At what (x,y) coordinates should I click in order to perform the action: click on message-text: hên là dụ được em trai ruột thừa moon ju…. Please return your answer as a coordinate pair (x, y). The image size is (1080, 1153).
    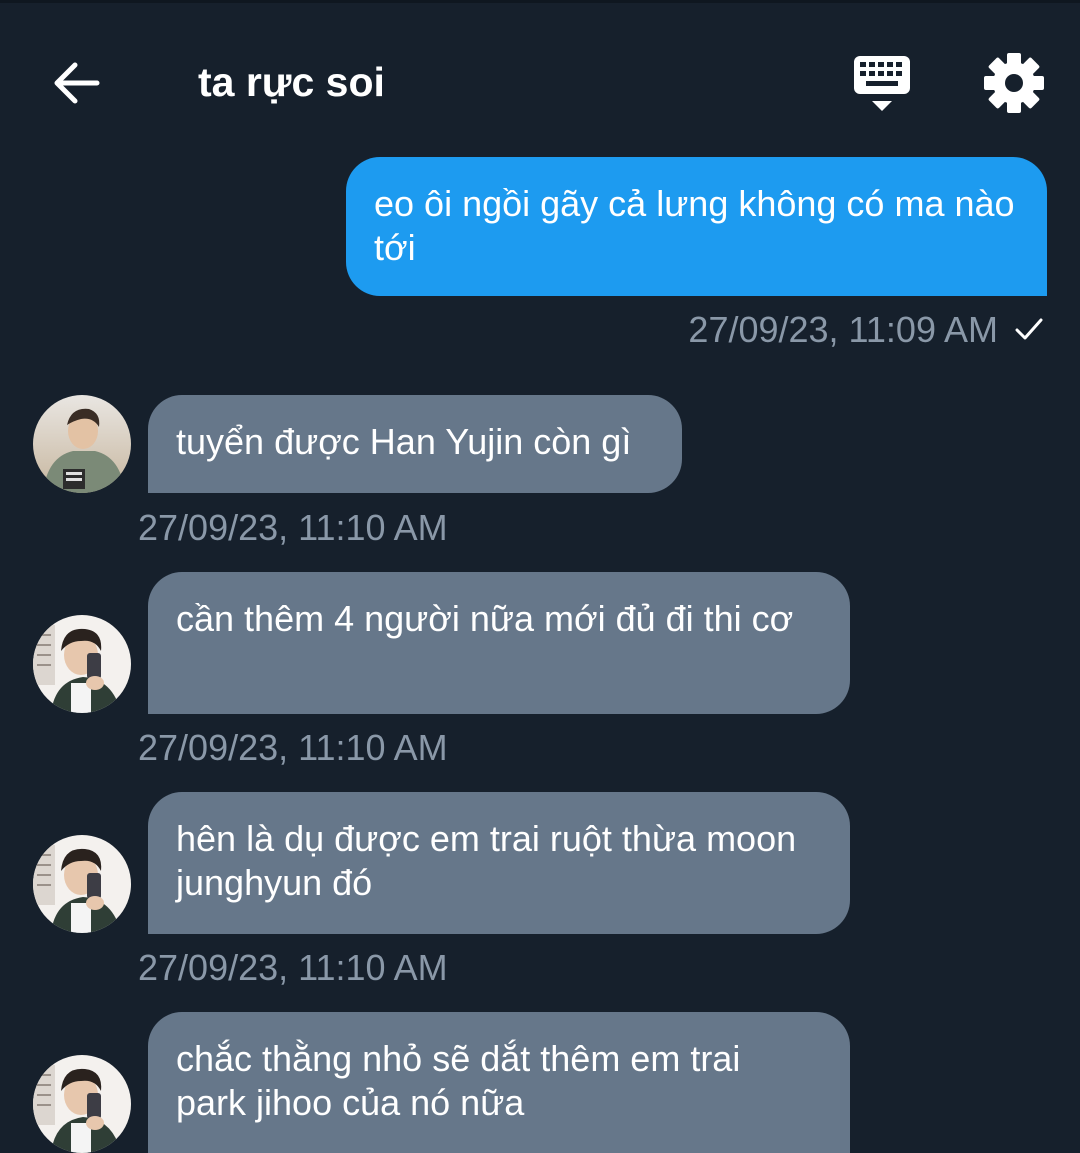
    Looking at the image, I should click on (486, 860).